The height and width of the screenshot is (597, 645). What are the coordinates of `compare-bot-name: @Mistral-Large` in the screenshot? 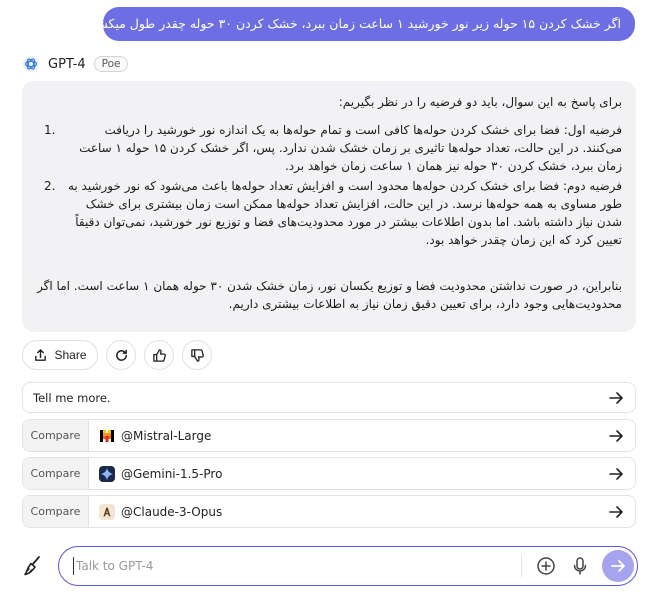 It's located at (166, 435).